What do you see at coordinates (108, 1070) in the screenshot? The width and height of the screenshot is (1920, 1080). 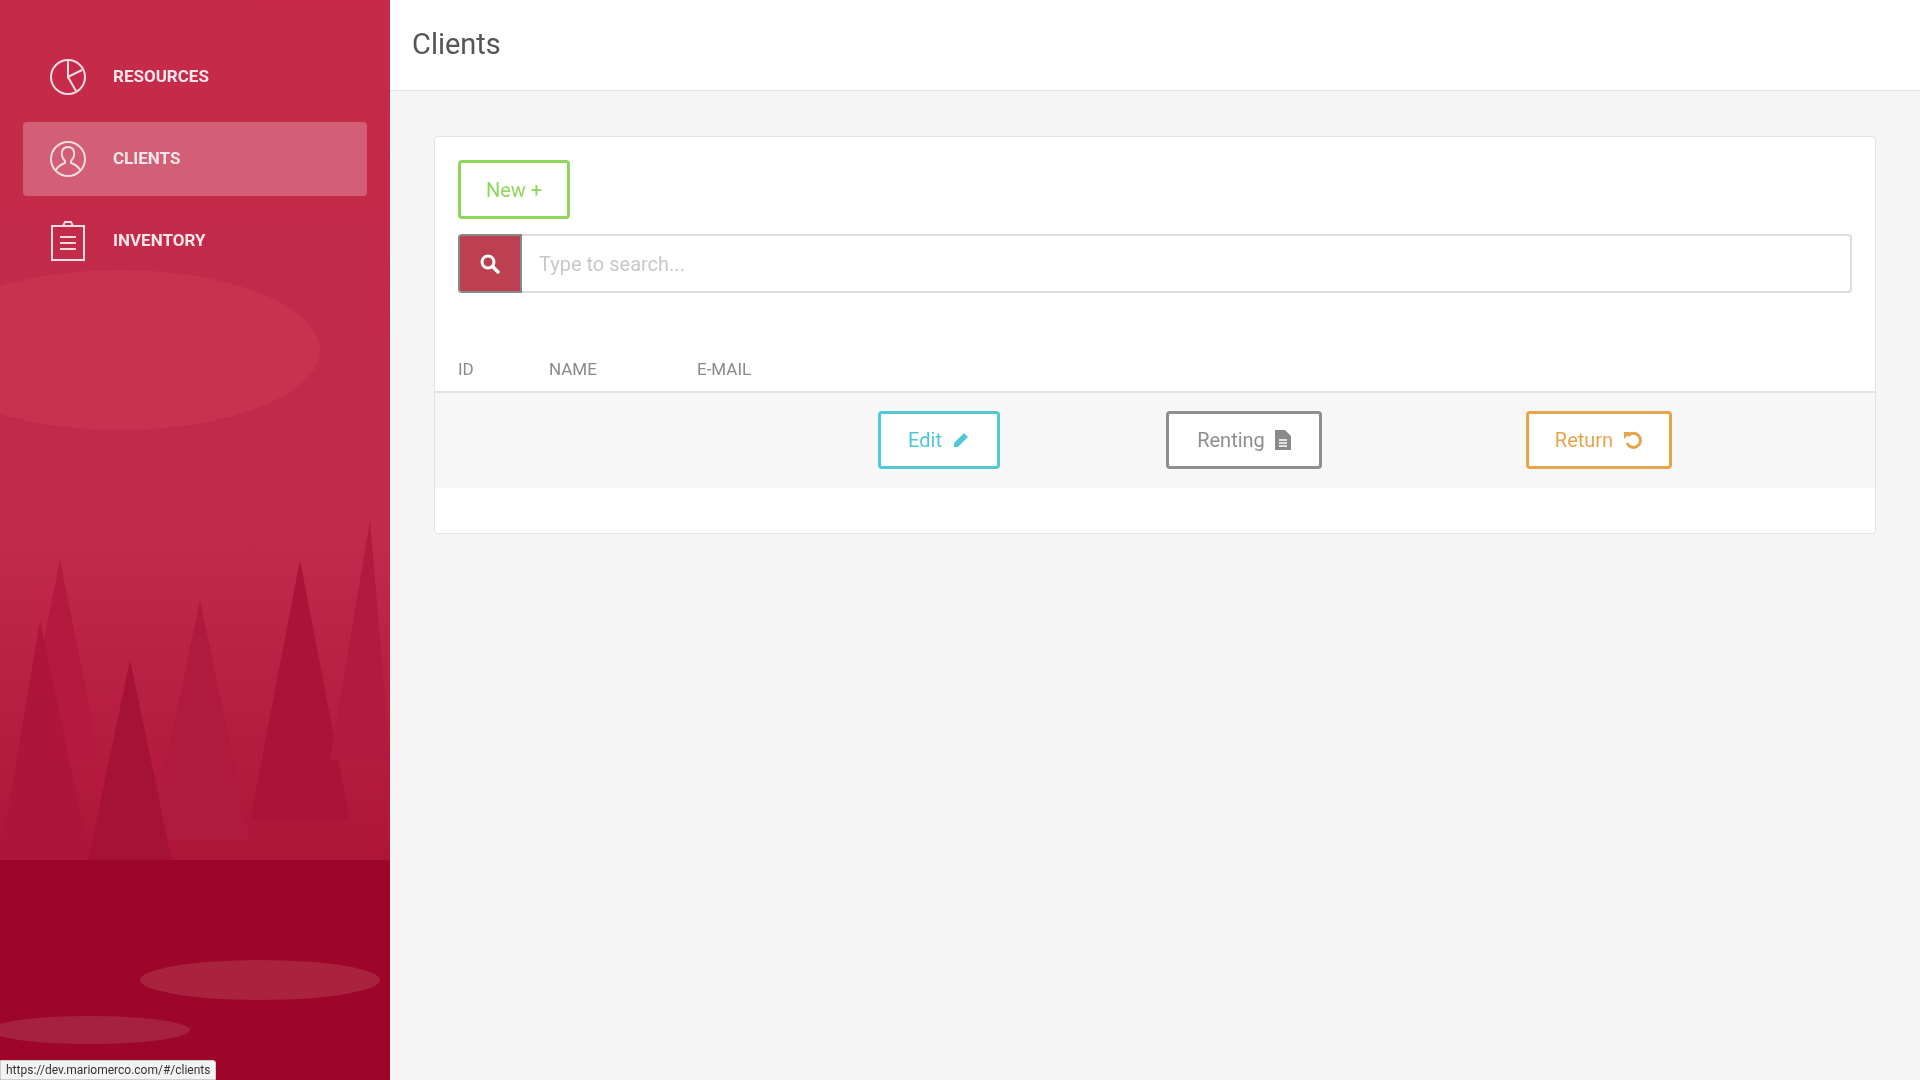 I see `status-url: https://dev.mariomerco.com/#/clients` at bounding box center [108, 1070].